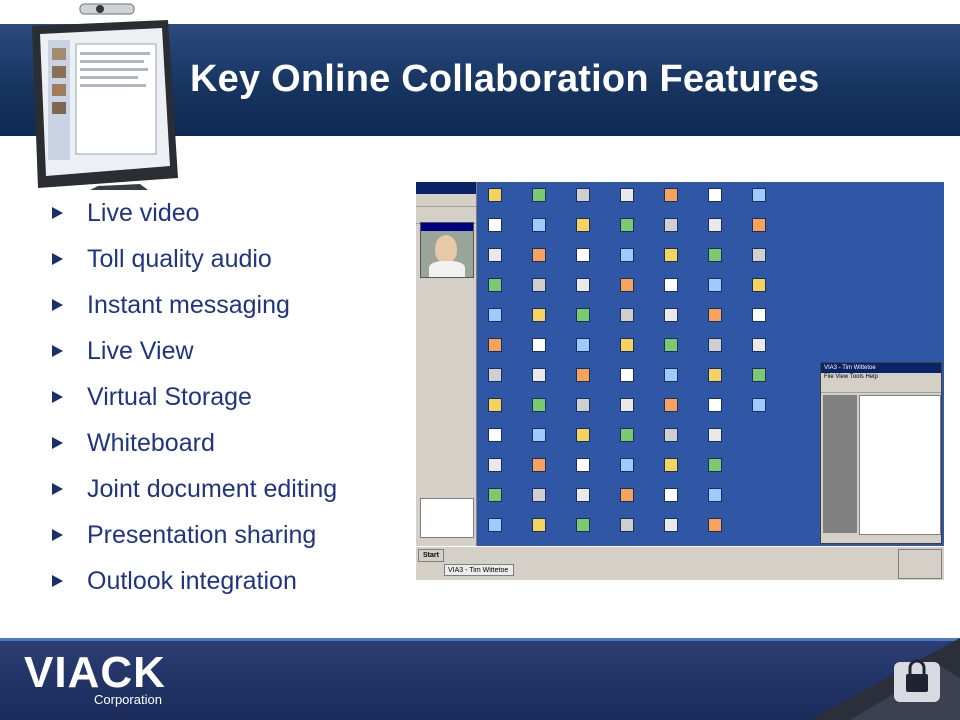 The height and width of the screenshot is (720, 960). Describe the element at coordinates (851, 377) in the screenshot. I see `via3-menu: File View Tools Help` at that location.